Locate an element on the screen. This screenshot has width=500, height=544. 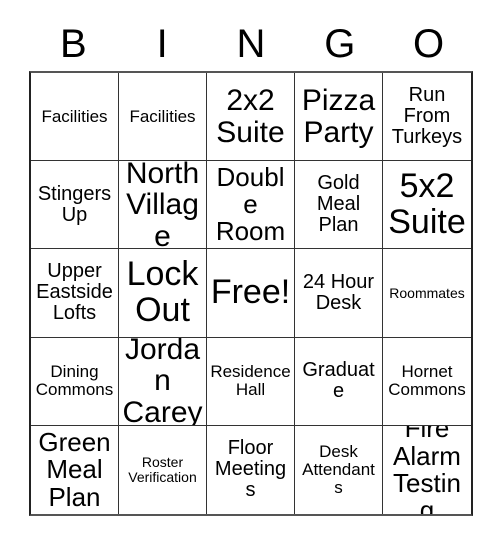
bingo-cell-label: Hornet Commons is located at coordinates (427, 381).